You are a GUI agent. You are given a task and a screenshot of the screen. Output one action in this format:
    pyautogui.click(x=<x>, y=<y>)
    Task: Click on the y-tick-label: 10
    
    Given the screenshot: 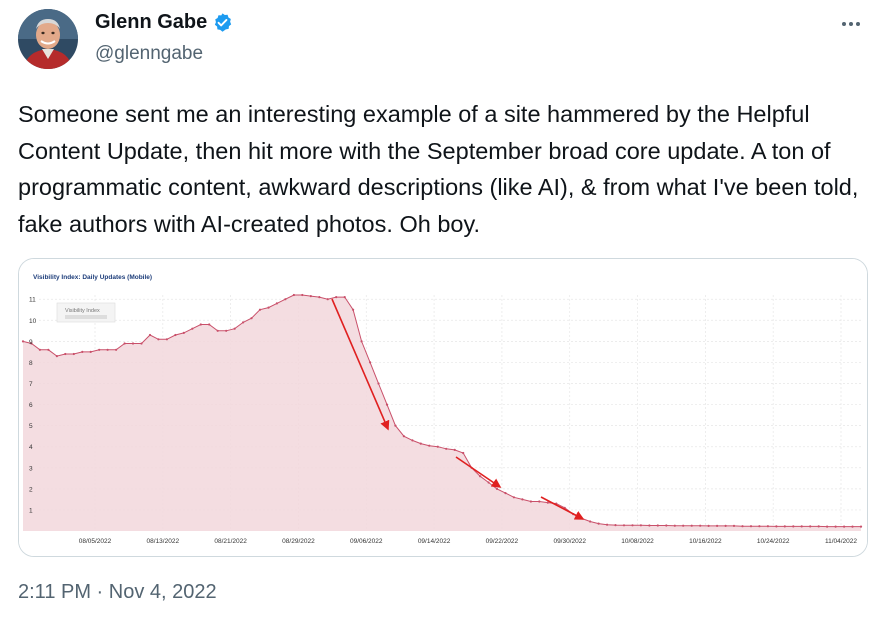 What is the action you would take?
    pyautogui.click(x=33, y=321)
    